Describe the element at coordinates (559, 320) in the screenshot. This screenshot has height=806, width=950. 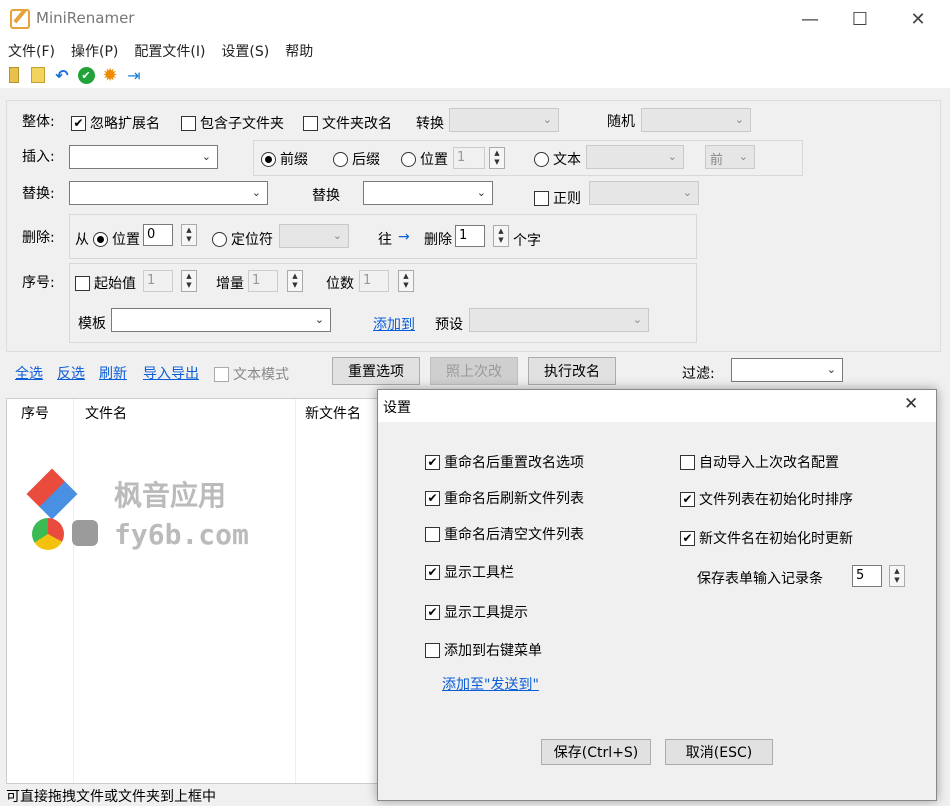
I see `preset-select: ⌄` at that location.